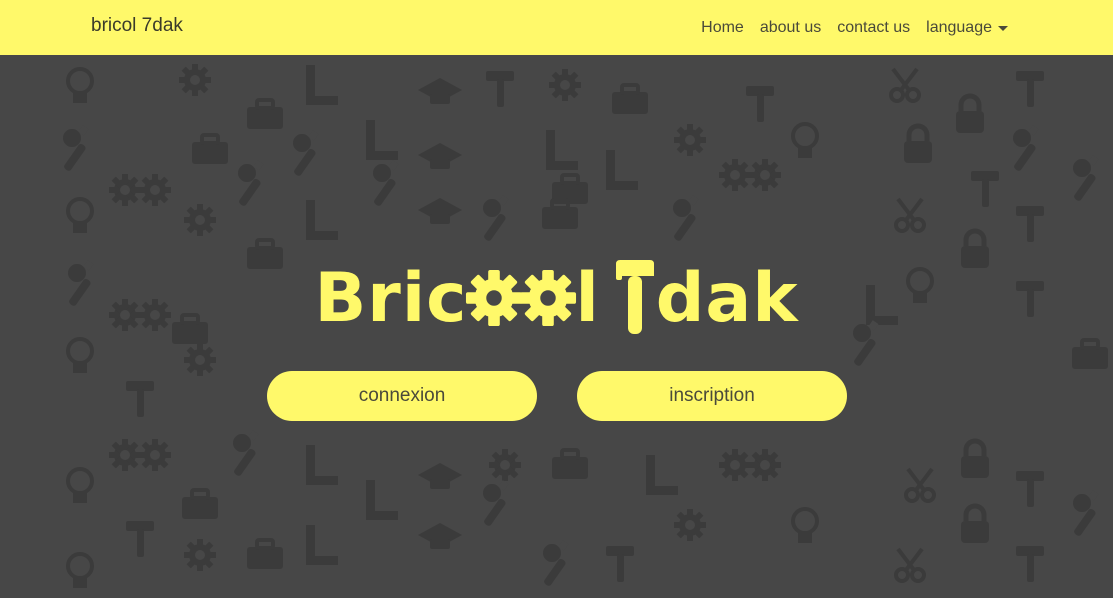  I want to click on login-button: connexion, so click(402, 396).